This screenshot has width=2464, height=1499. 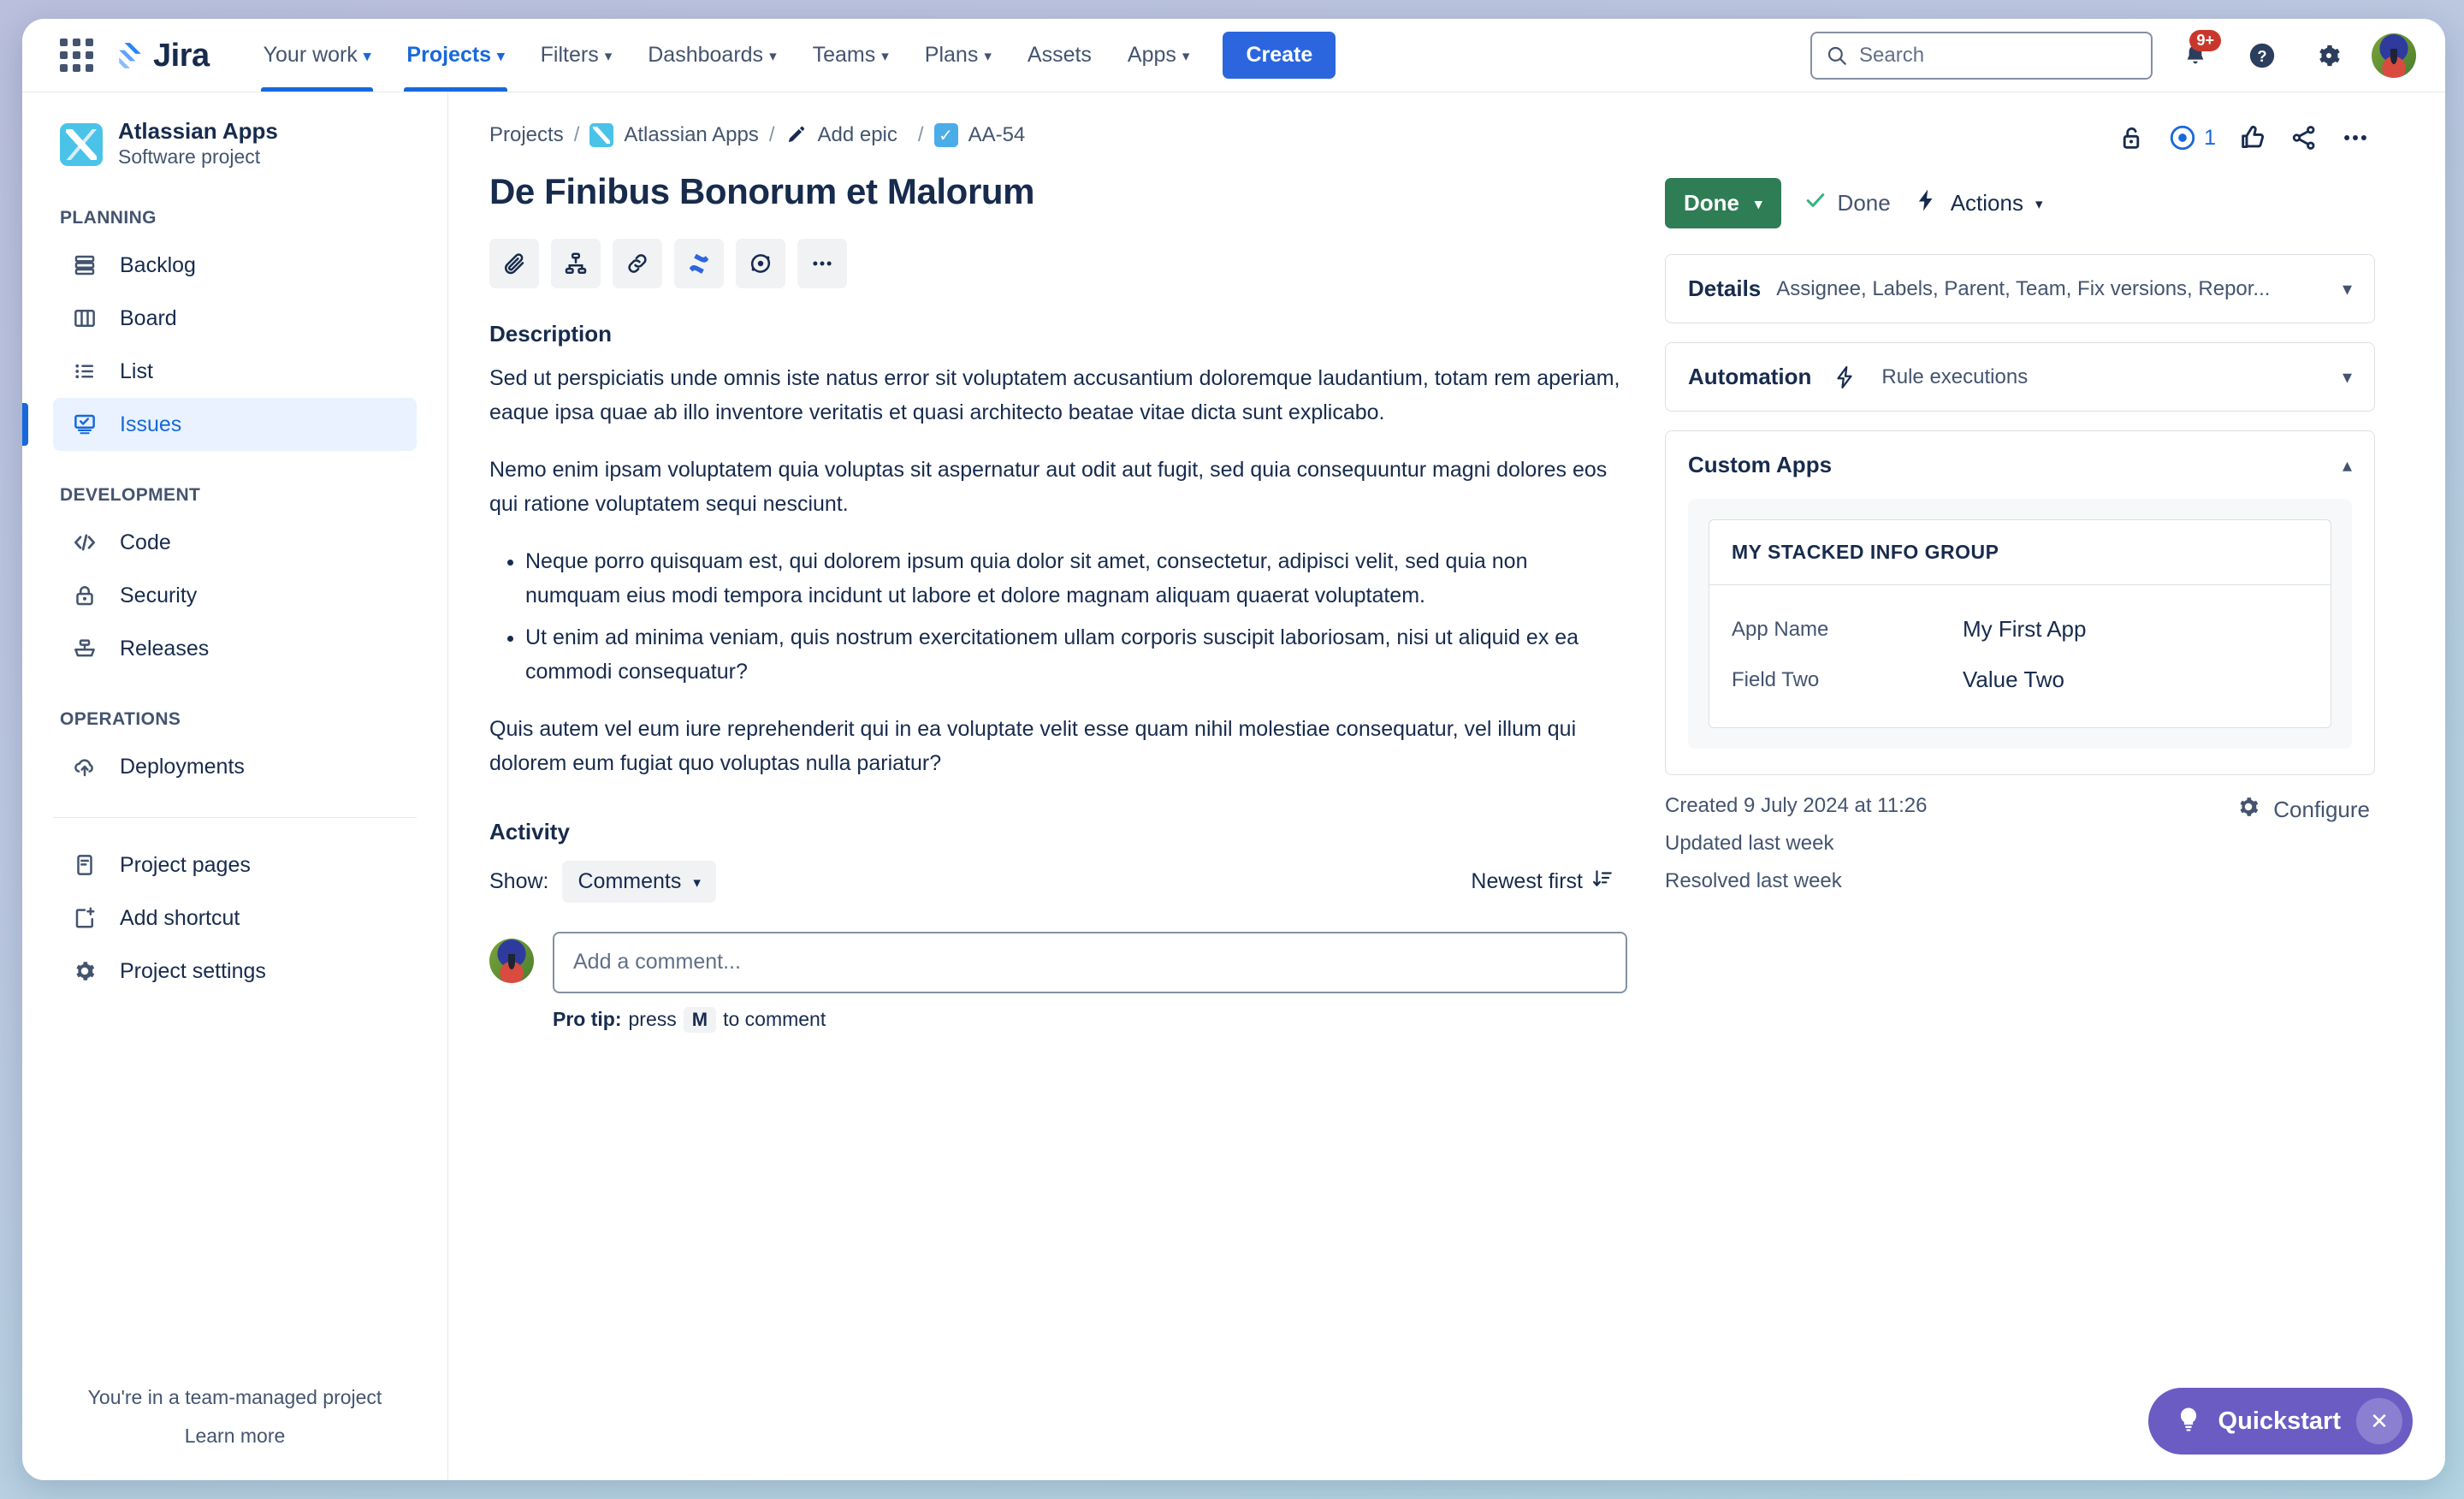 I want to click on help-icon: ?, so click(x=2262, y=56).